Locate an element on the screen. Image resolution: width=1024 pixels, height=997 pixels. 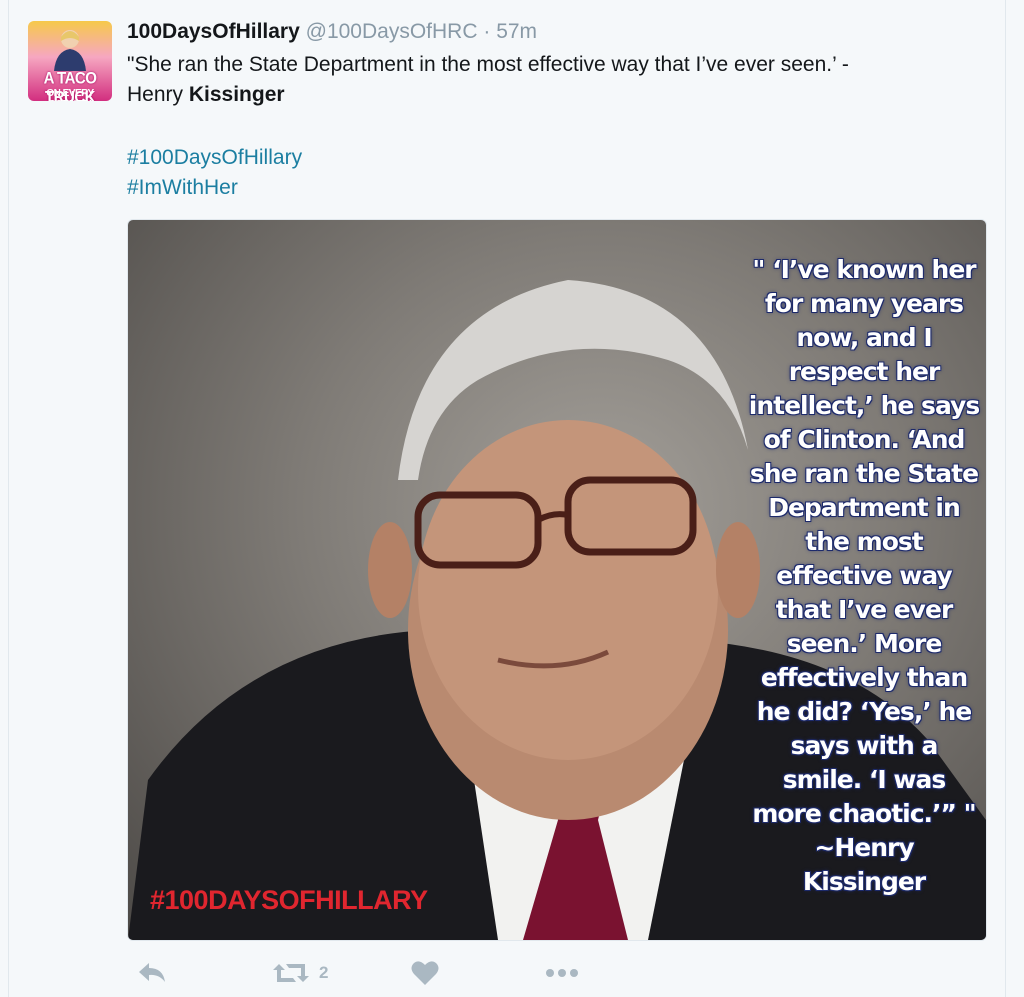
quote-line: the most is located at coordinates (864, 541).